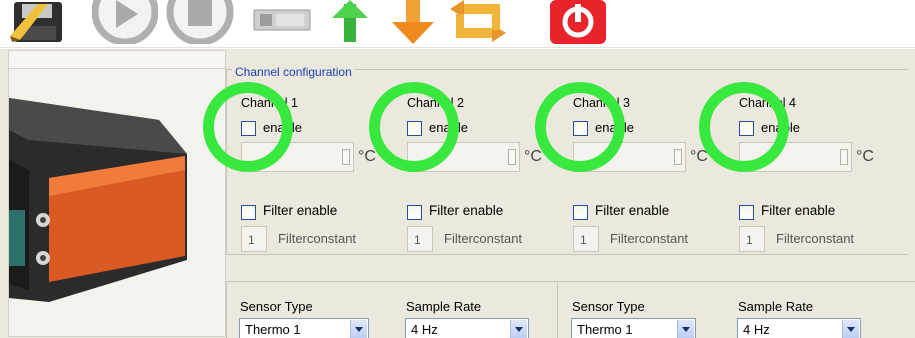 This screenshot has height=338, width=915. Describe the element at coordinates (125, 23) in the screenshot. I see `play-icon` at that location.